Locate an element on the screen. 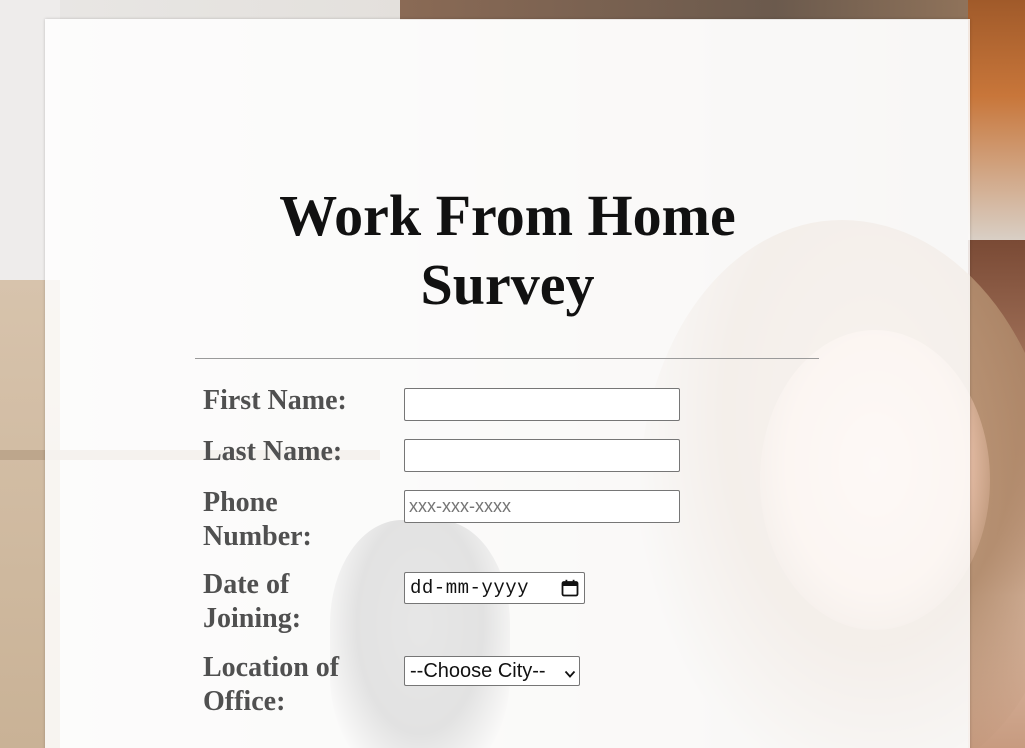  office-location-selected-value: --Choose City-- is located at coordinates (478, 670).